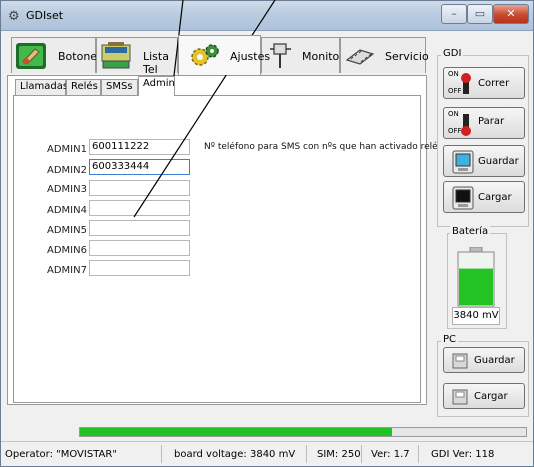 This screenshot has height=467, width=534. Describe the element at coordinates (476, 286) in the screenshot. I see `battery-level` at that location.